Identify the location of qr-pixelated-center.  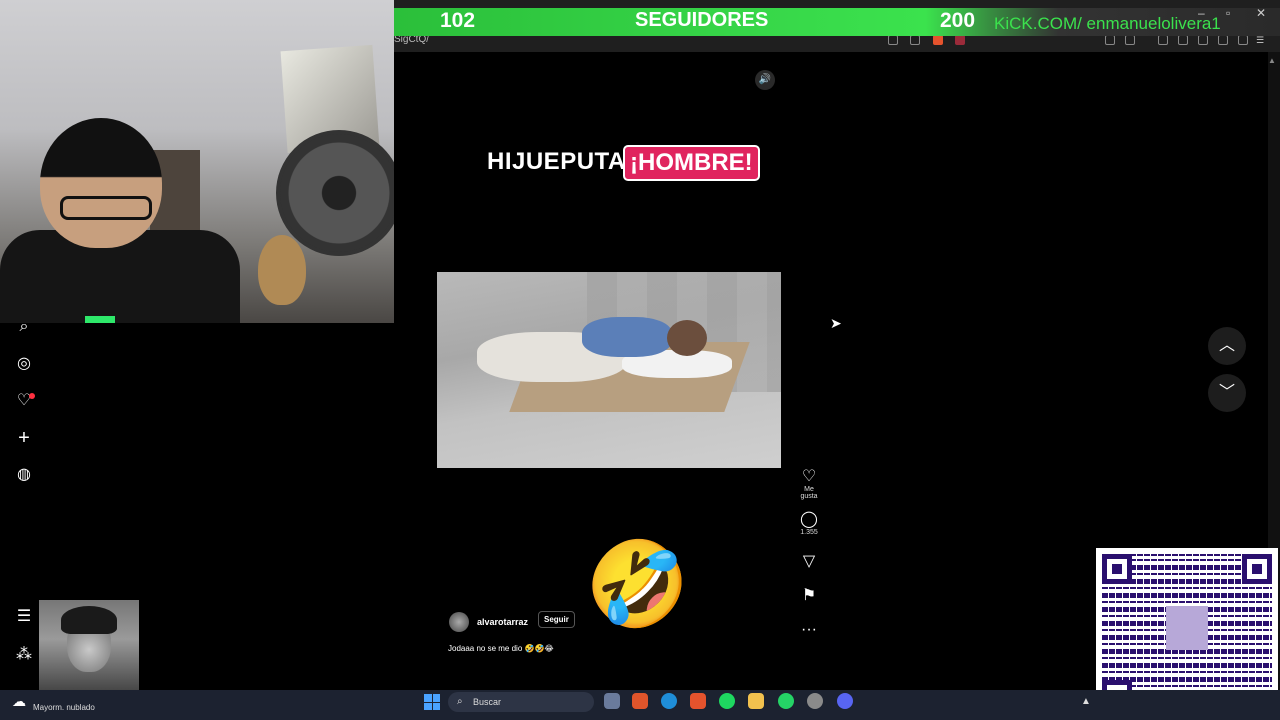
(1187, 628).